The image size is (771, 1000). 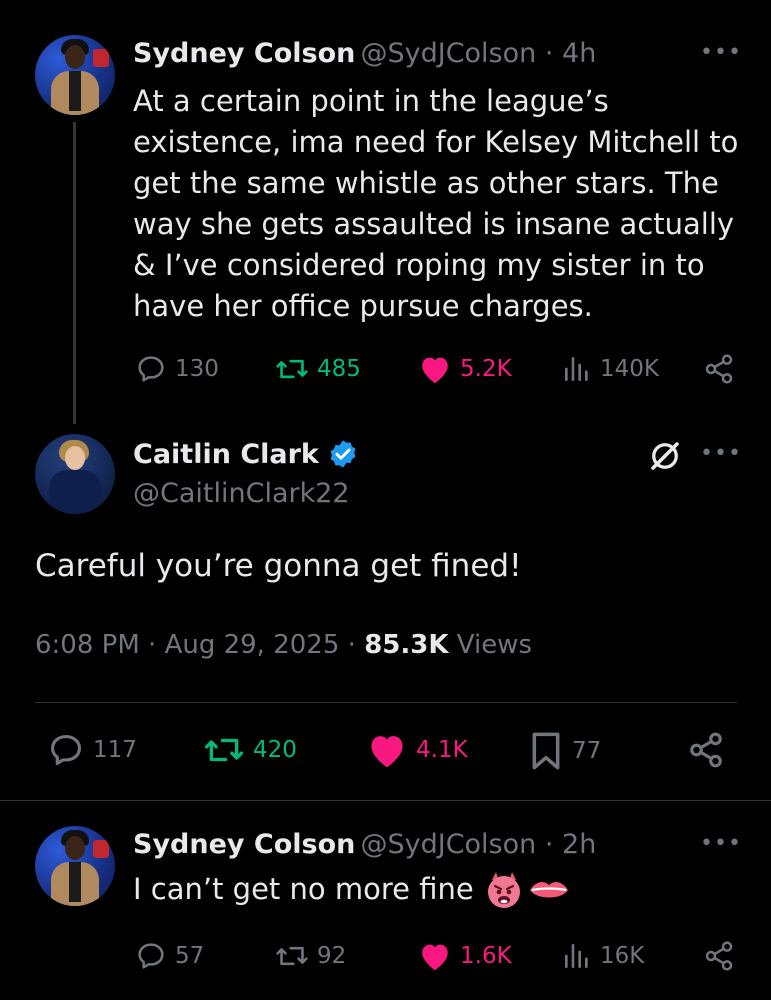 What do you see at coordinates (87, 645) in the screenshot?
I see `tweet-time: 6:08 PM` at bounding box center [87, 645].